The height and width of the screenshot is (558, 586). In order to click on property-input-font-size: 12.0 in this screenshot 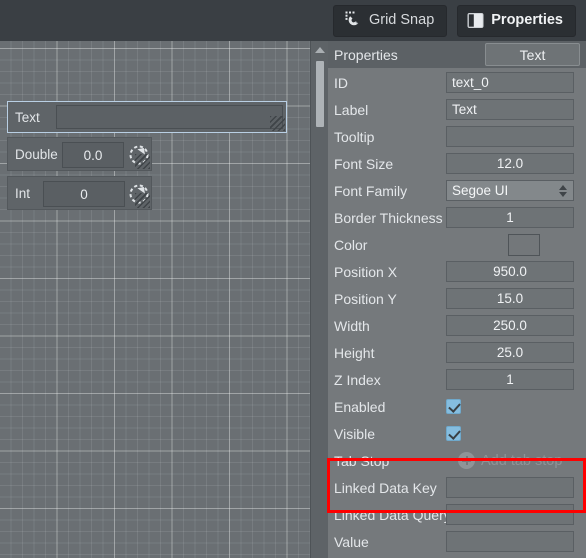, I will do `click(510, 163)`.